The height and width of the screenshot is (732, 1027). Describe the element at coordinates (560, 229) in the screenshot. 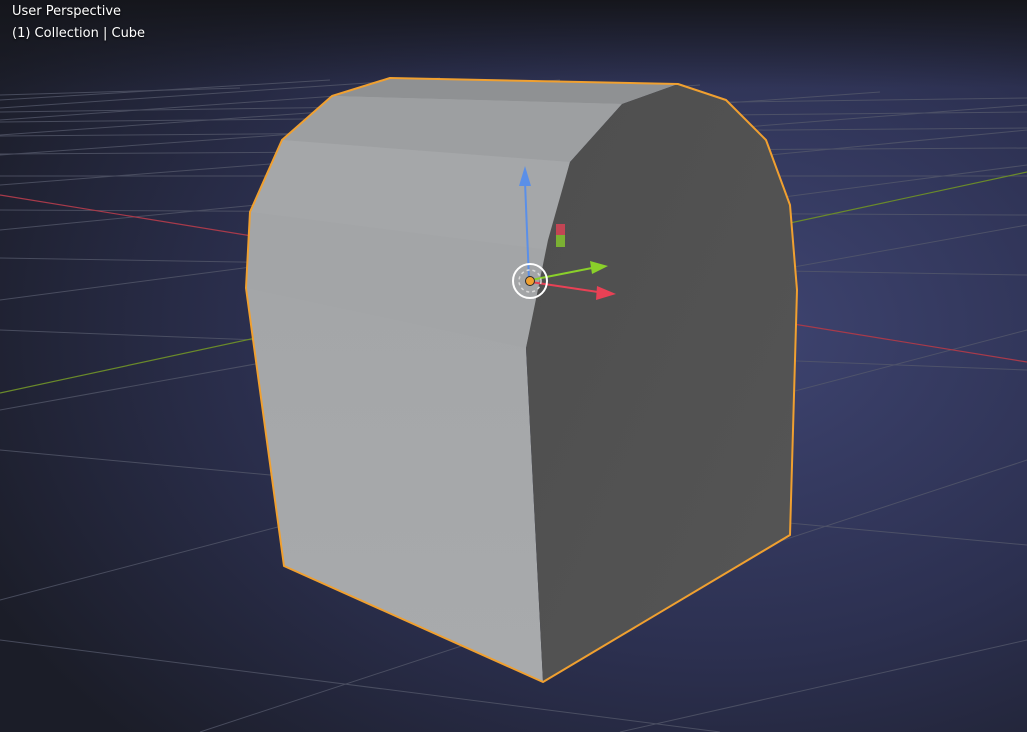

I see `gizmo-plane-handle-xz` at that location.